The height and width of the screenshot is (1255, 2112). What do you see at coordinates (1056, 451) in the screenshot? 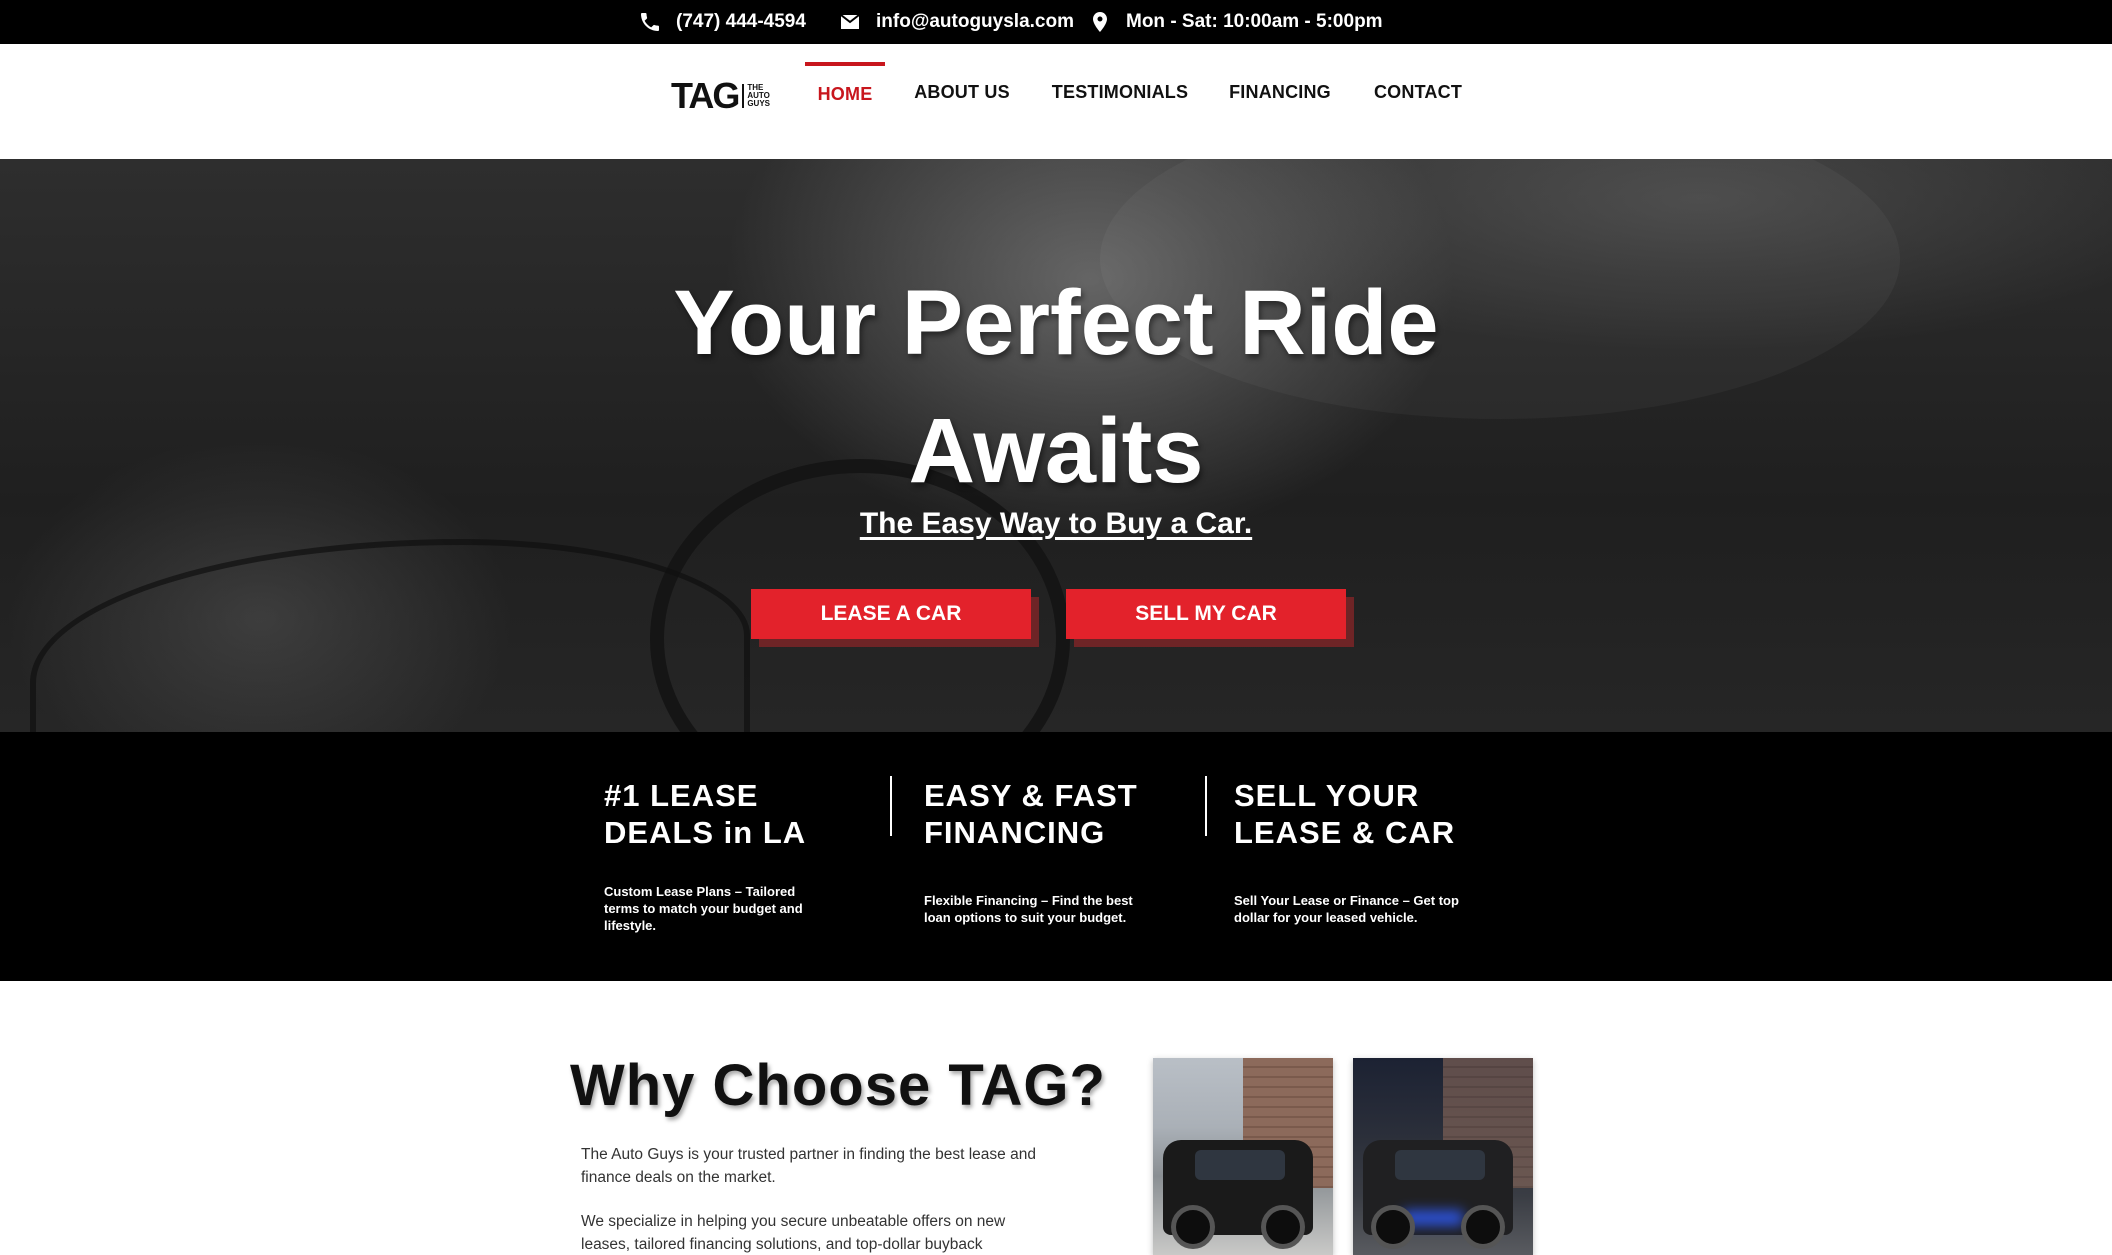
I see `hero-title-line2: Awaits` at bounding box center [1056, 451].